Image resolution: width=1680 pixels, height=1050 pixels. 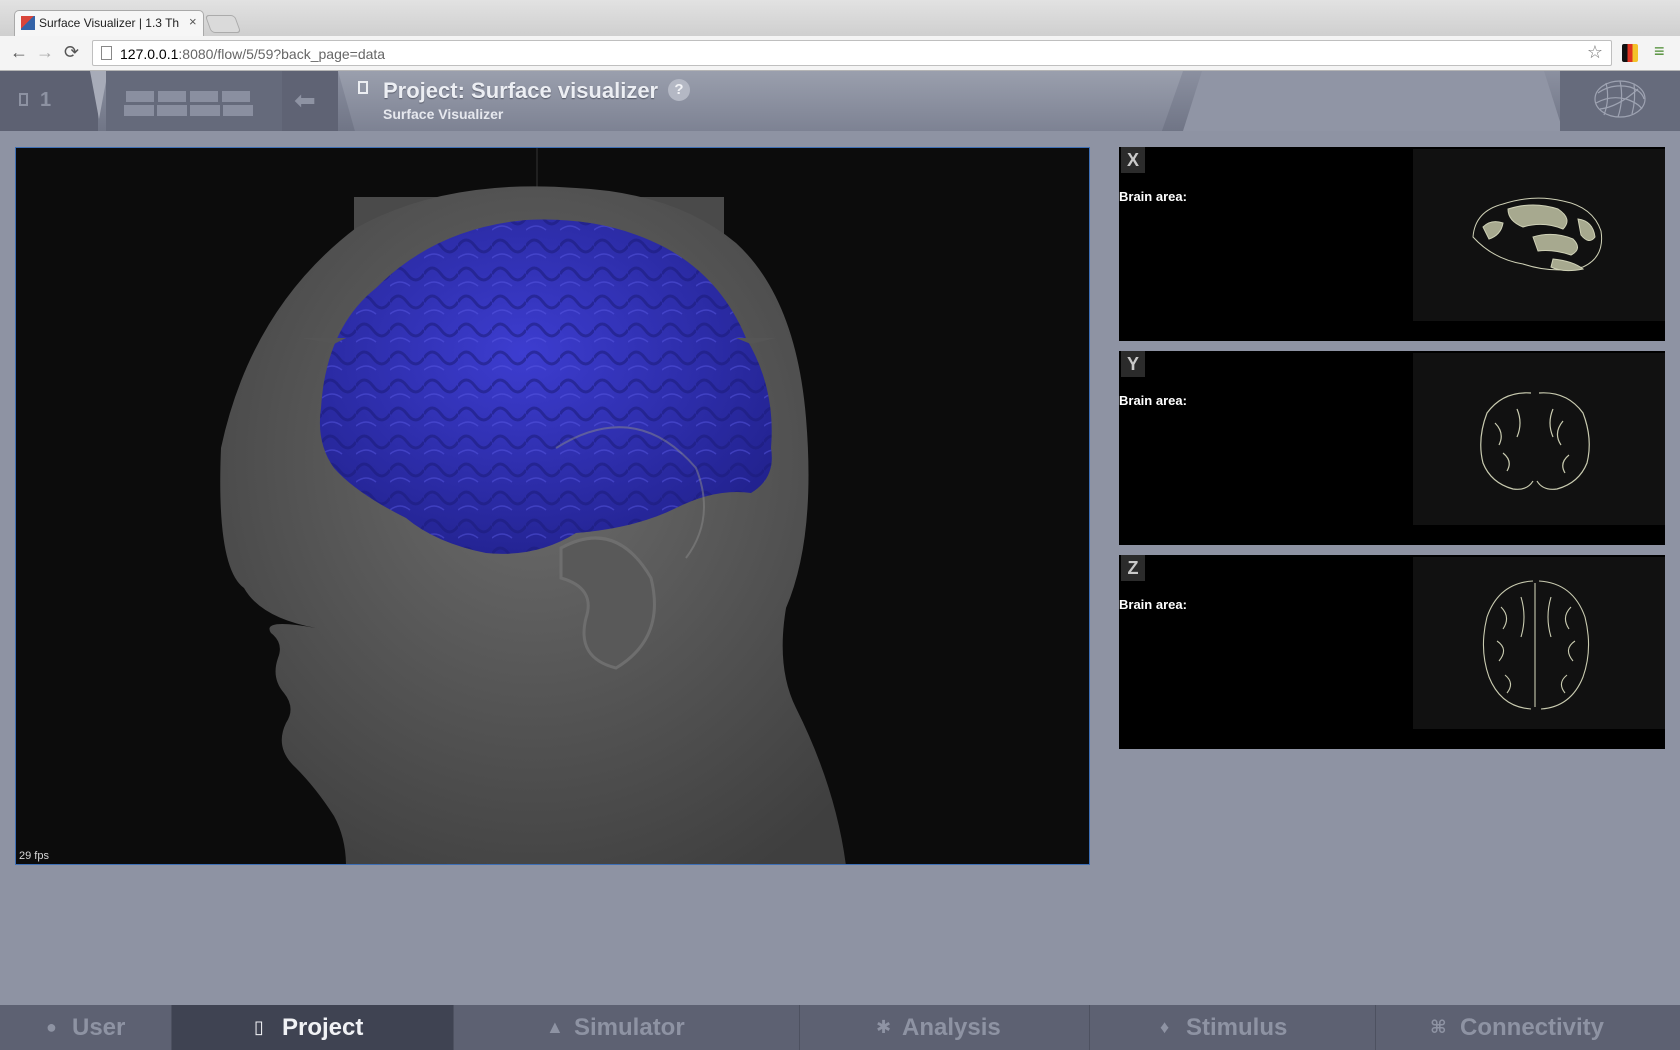 I want to click on page-title: Project: Surface visualizer, so click(x=521, y=90).